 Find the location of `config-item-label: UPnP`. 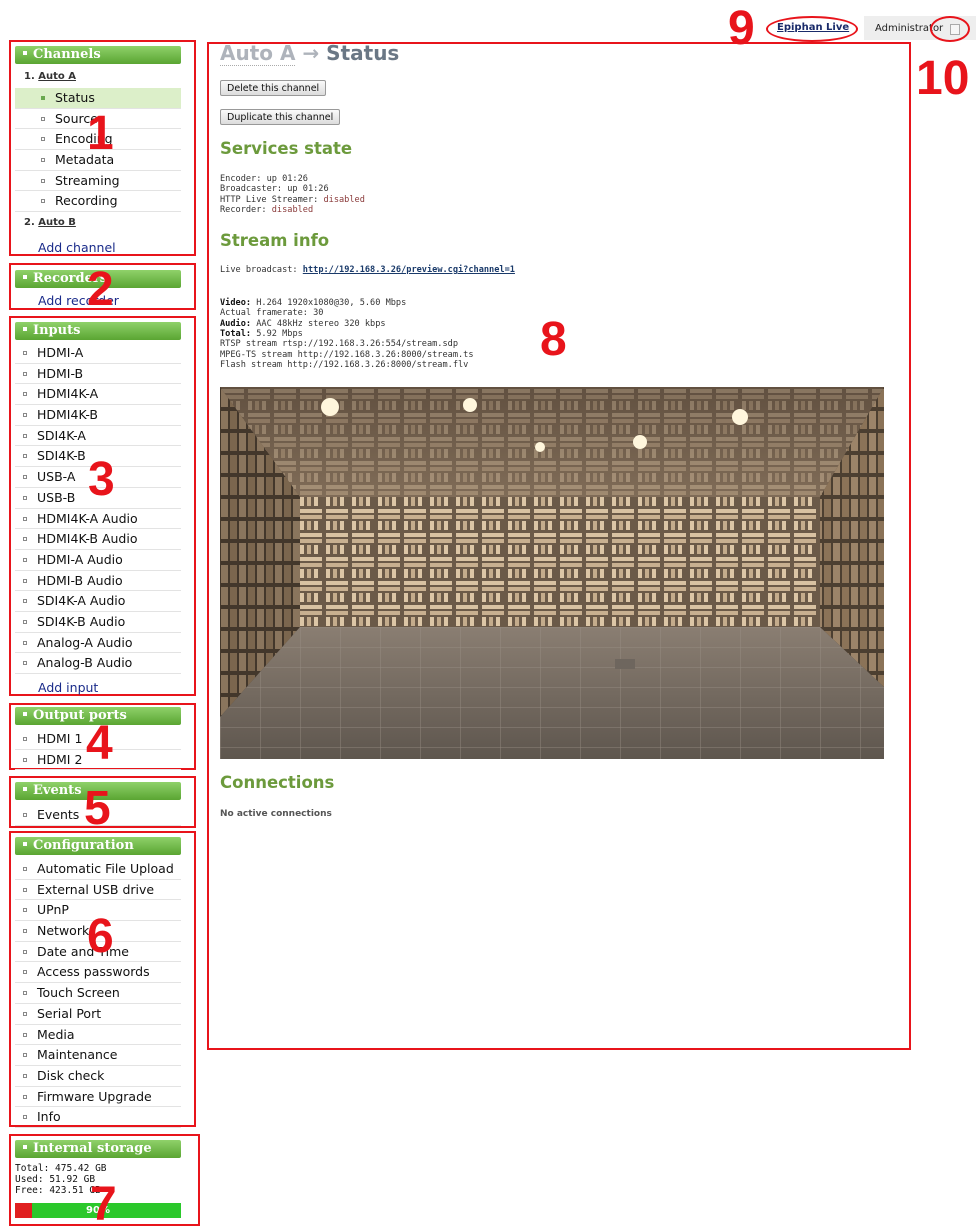

config-item-label: UPnP is located at coordinates (53, 910).